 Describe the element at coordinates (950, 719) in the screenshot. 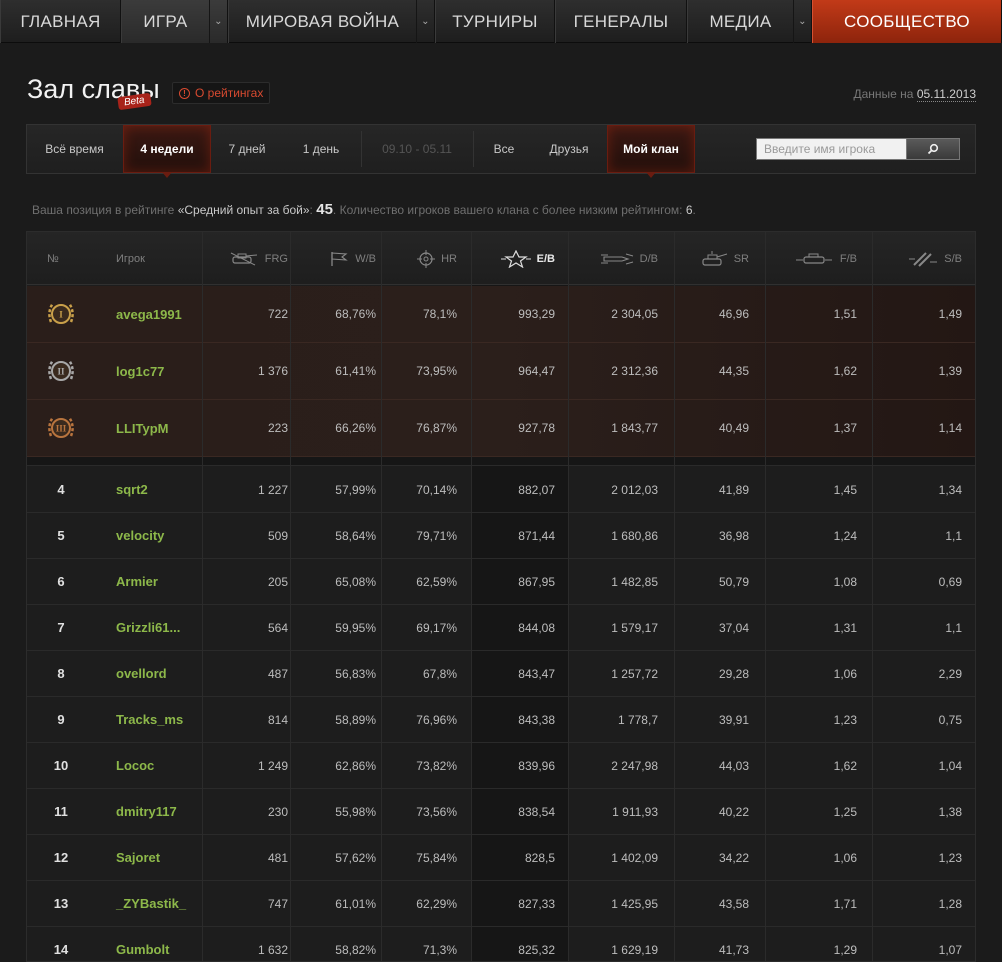

I see `cell-sb: 0,75` at that location.